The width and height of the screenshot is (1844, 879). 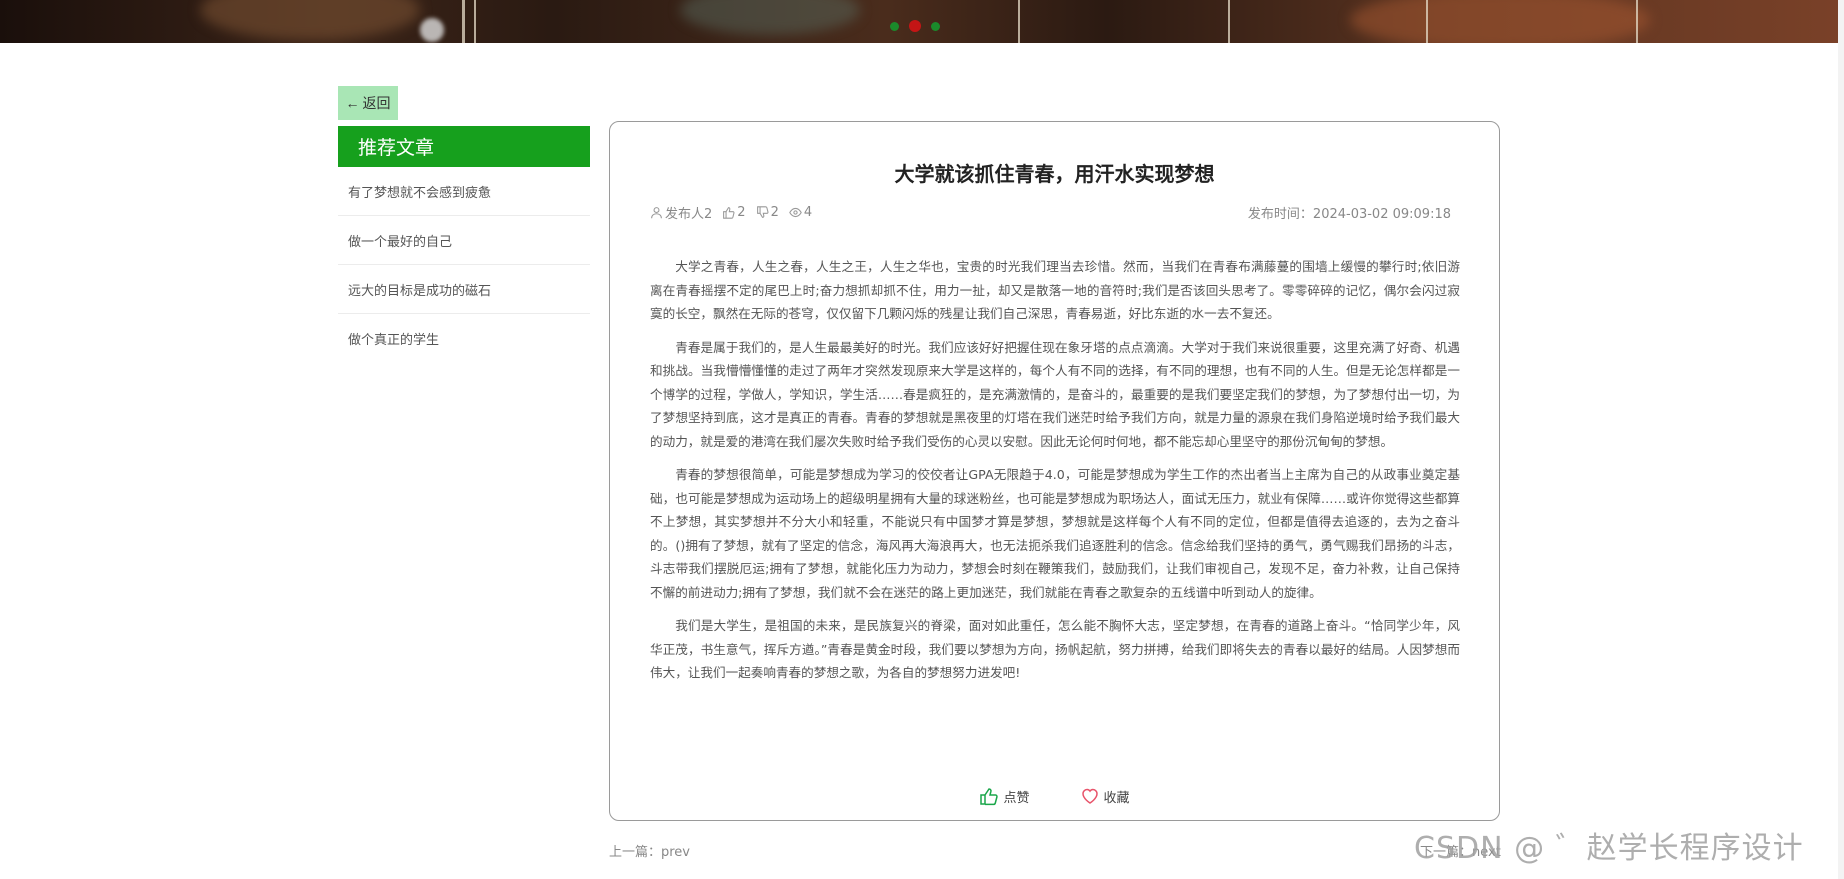 I want to click on heart-icon, so click(x=1089, y=796).